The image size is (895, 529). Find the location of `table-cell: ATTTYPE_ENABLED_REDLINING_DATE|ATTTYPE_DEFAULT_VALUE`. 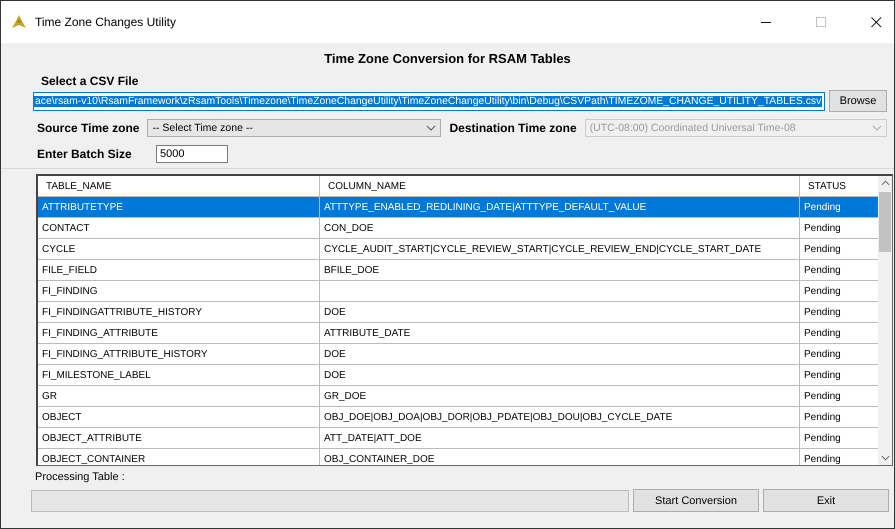

table-cell: ATTTYPE_ENABLED_REDLINING_DATE|ATTTYPE_DEFAULT_VALUE is located at coordinates (560, 207).